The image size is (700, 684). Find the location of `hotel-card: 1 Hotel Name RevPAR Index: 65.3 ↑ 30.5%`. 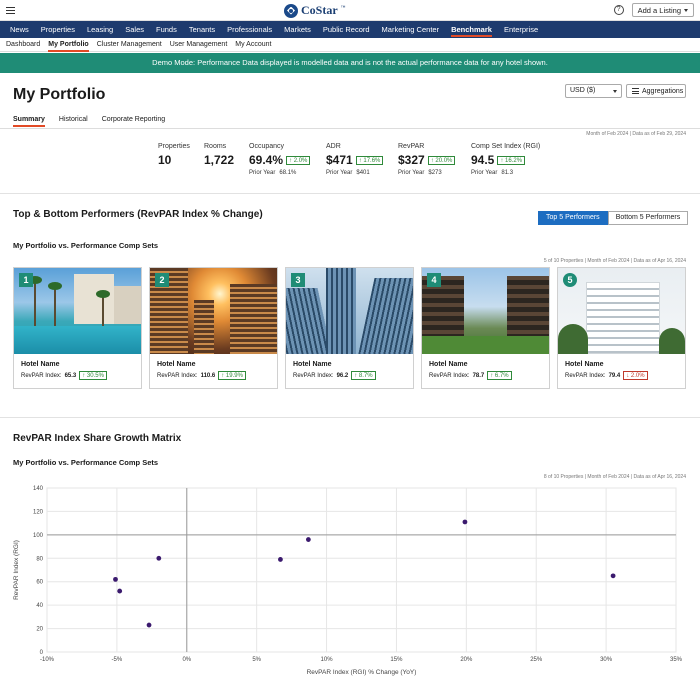

hotel-card: 1 Hotel Name RevPAR Index: 65.3 ↑ 30.5% is located at coordinates (77, 328).